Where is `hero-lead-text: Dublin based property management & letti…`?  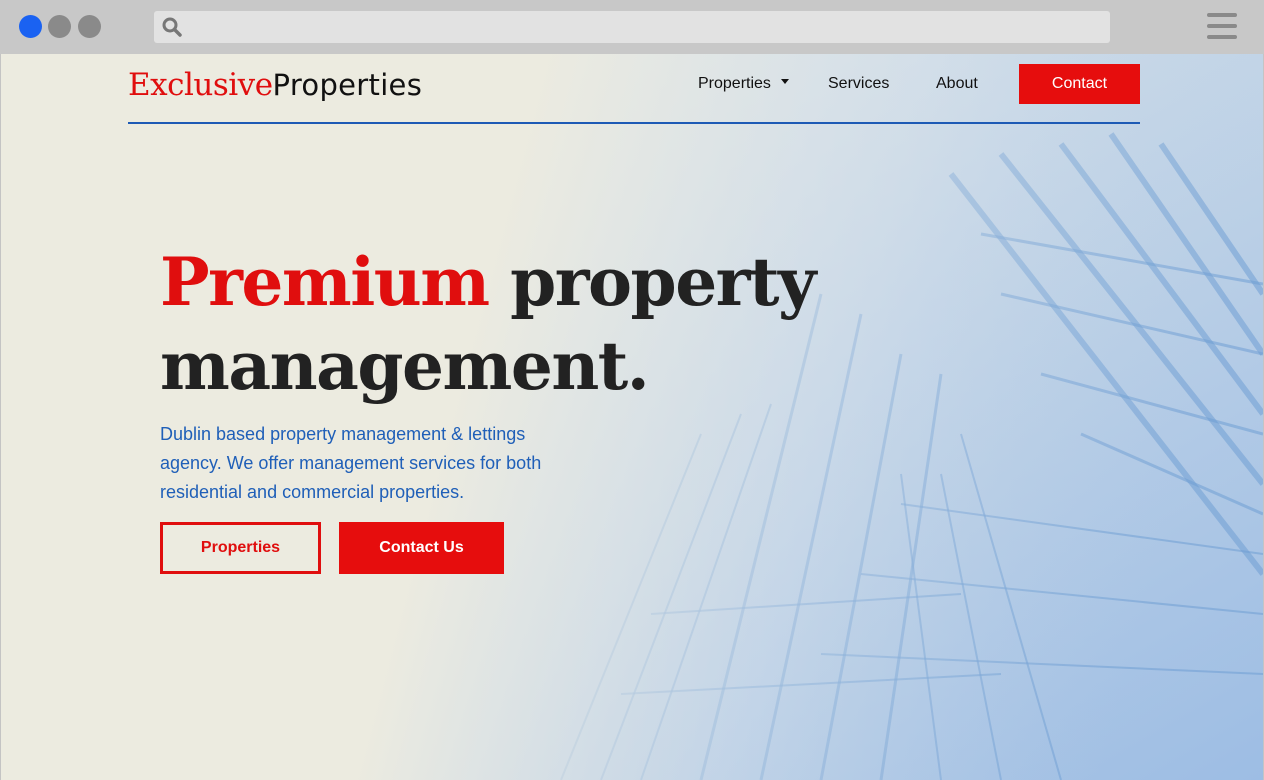
hero-lead-text: Dublin based property management & letti… is located at coordinates (351, 463).